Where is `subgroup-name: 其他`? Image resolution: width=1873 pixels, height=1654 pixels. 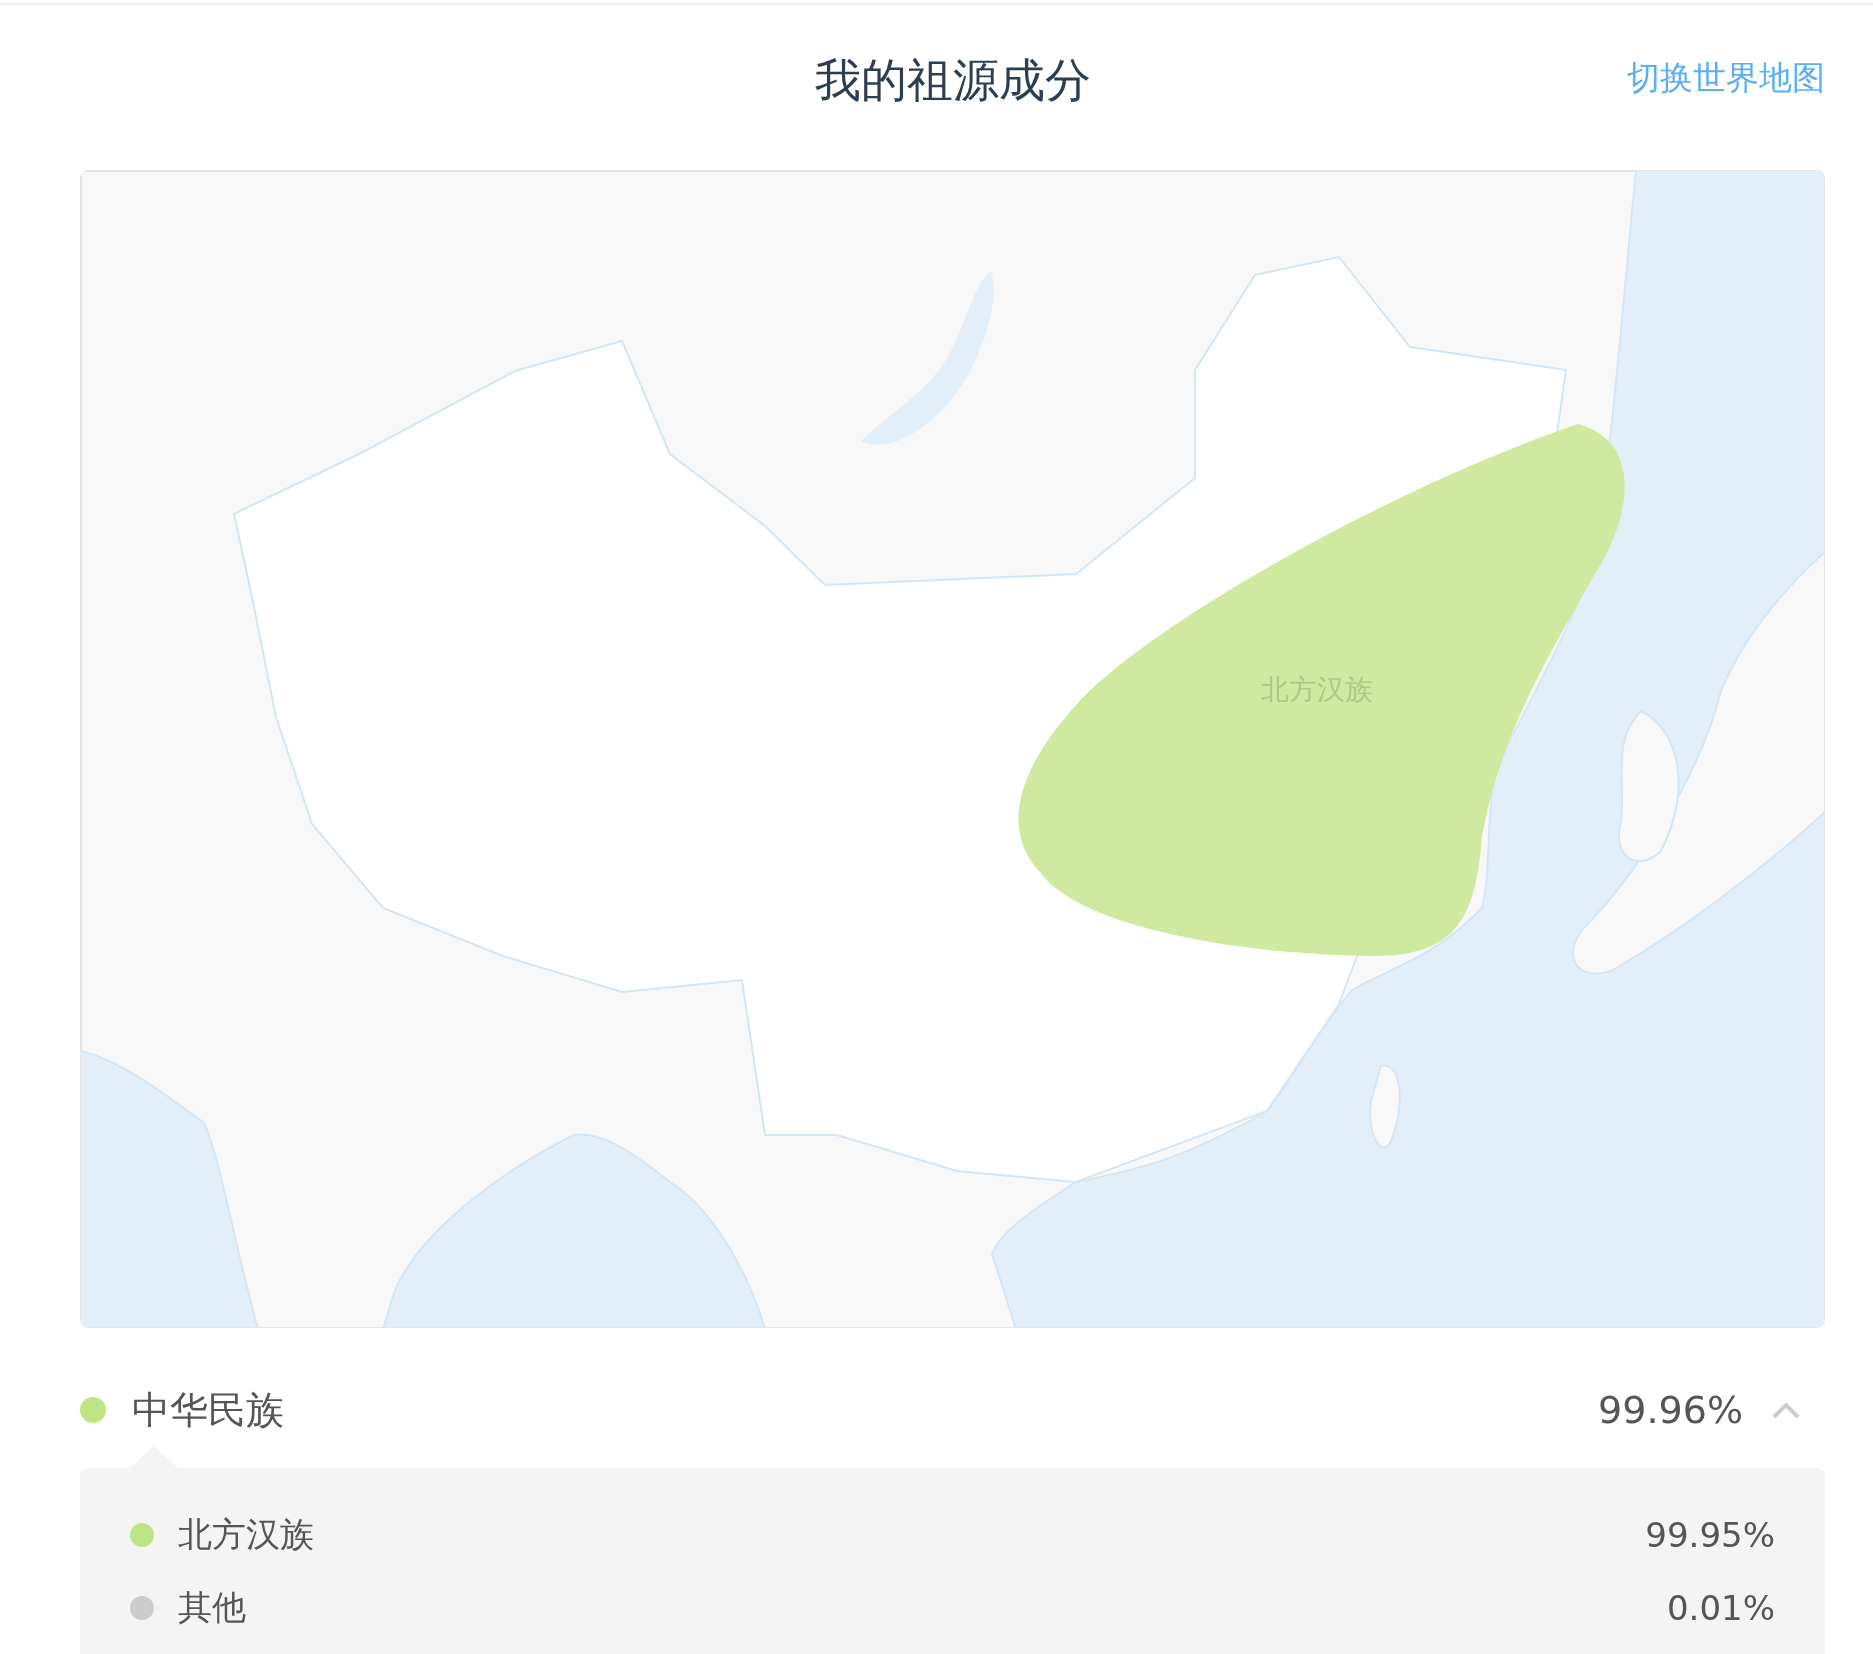 subgroup-name: 其他 is located at coordinates (212, 1607).